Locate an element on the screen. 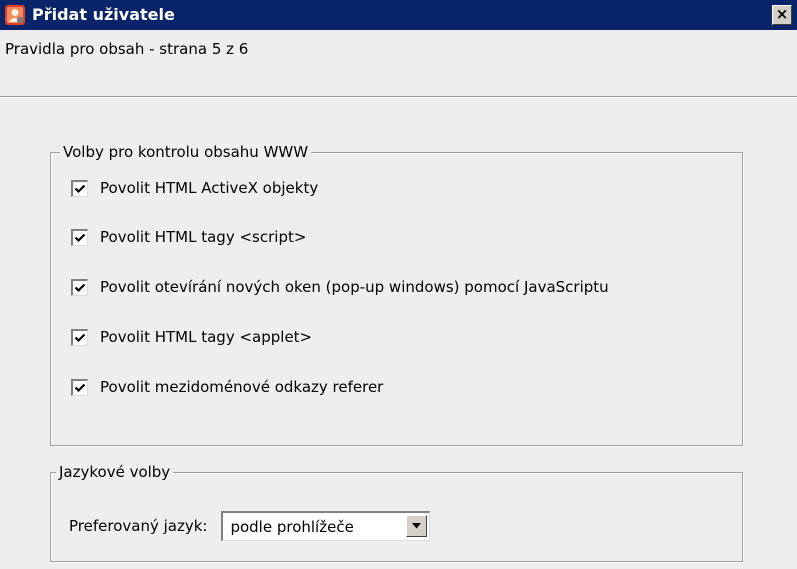 Image resolution: width=797 pixels, height=569 pixels. preferred-language-select: podle prohlížeče is located at coordinates (326, 526).